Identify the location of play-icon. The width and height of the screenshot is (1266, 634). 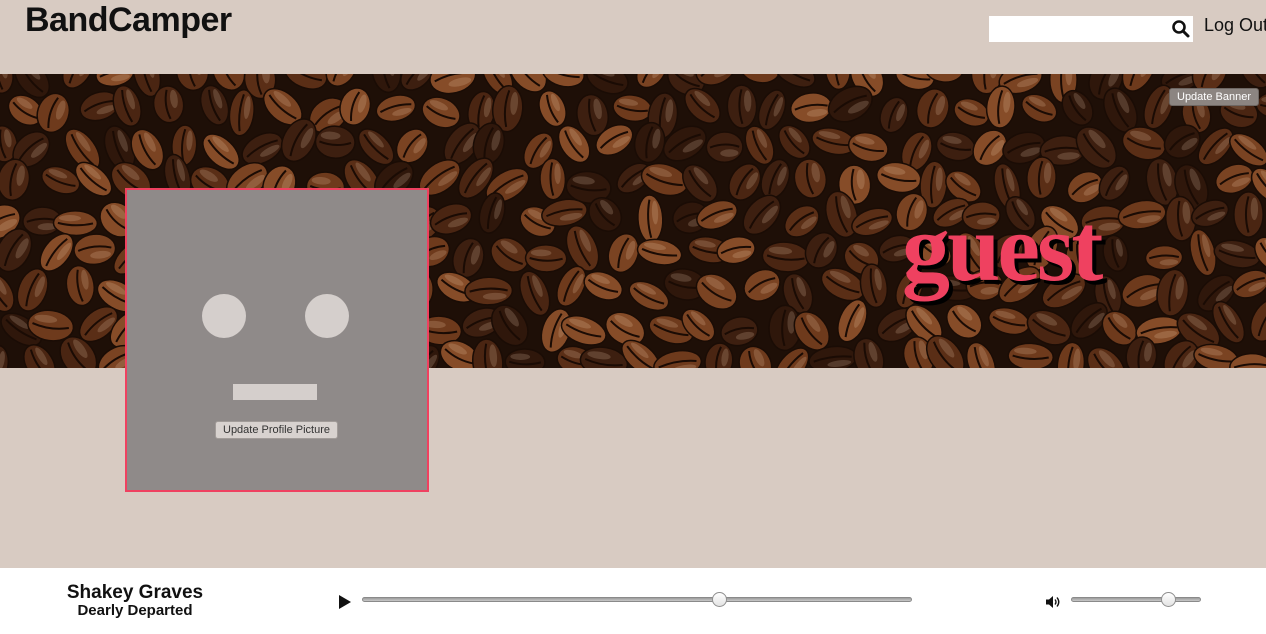
(345, 602).